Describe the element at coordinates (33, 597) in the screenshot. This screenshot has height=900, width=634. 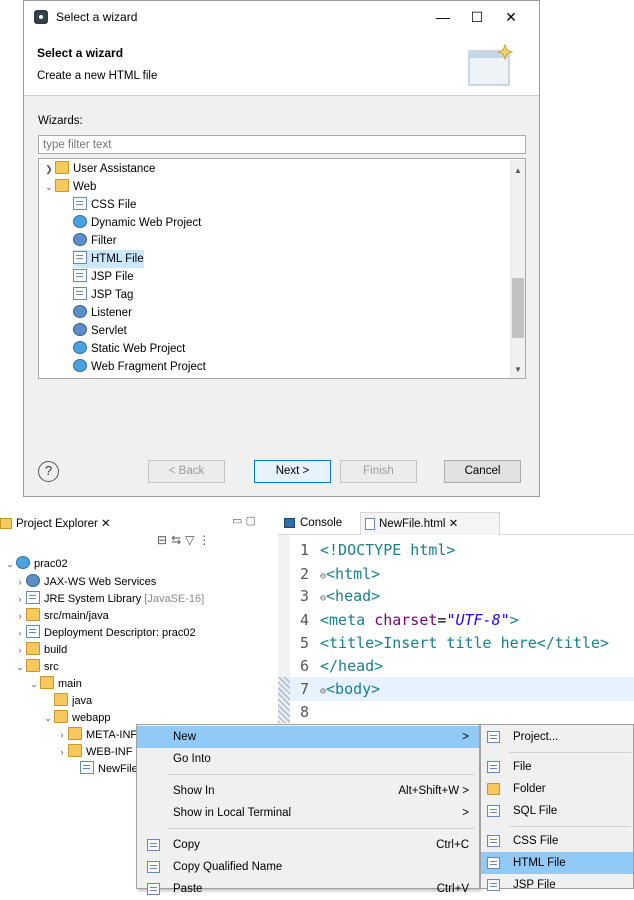
I see `library-icon` at that location.